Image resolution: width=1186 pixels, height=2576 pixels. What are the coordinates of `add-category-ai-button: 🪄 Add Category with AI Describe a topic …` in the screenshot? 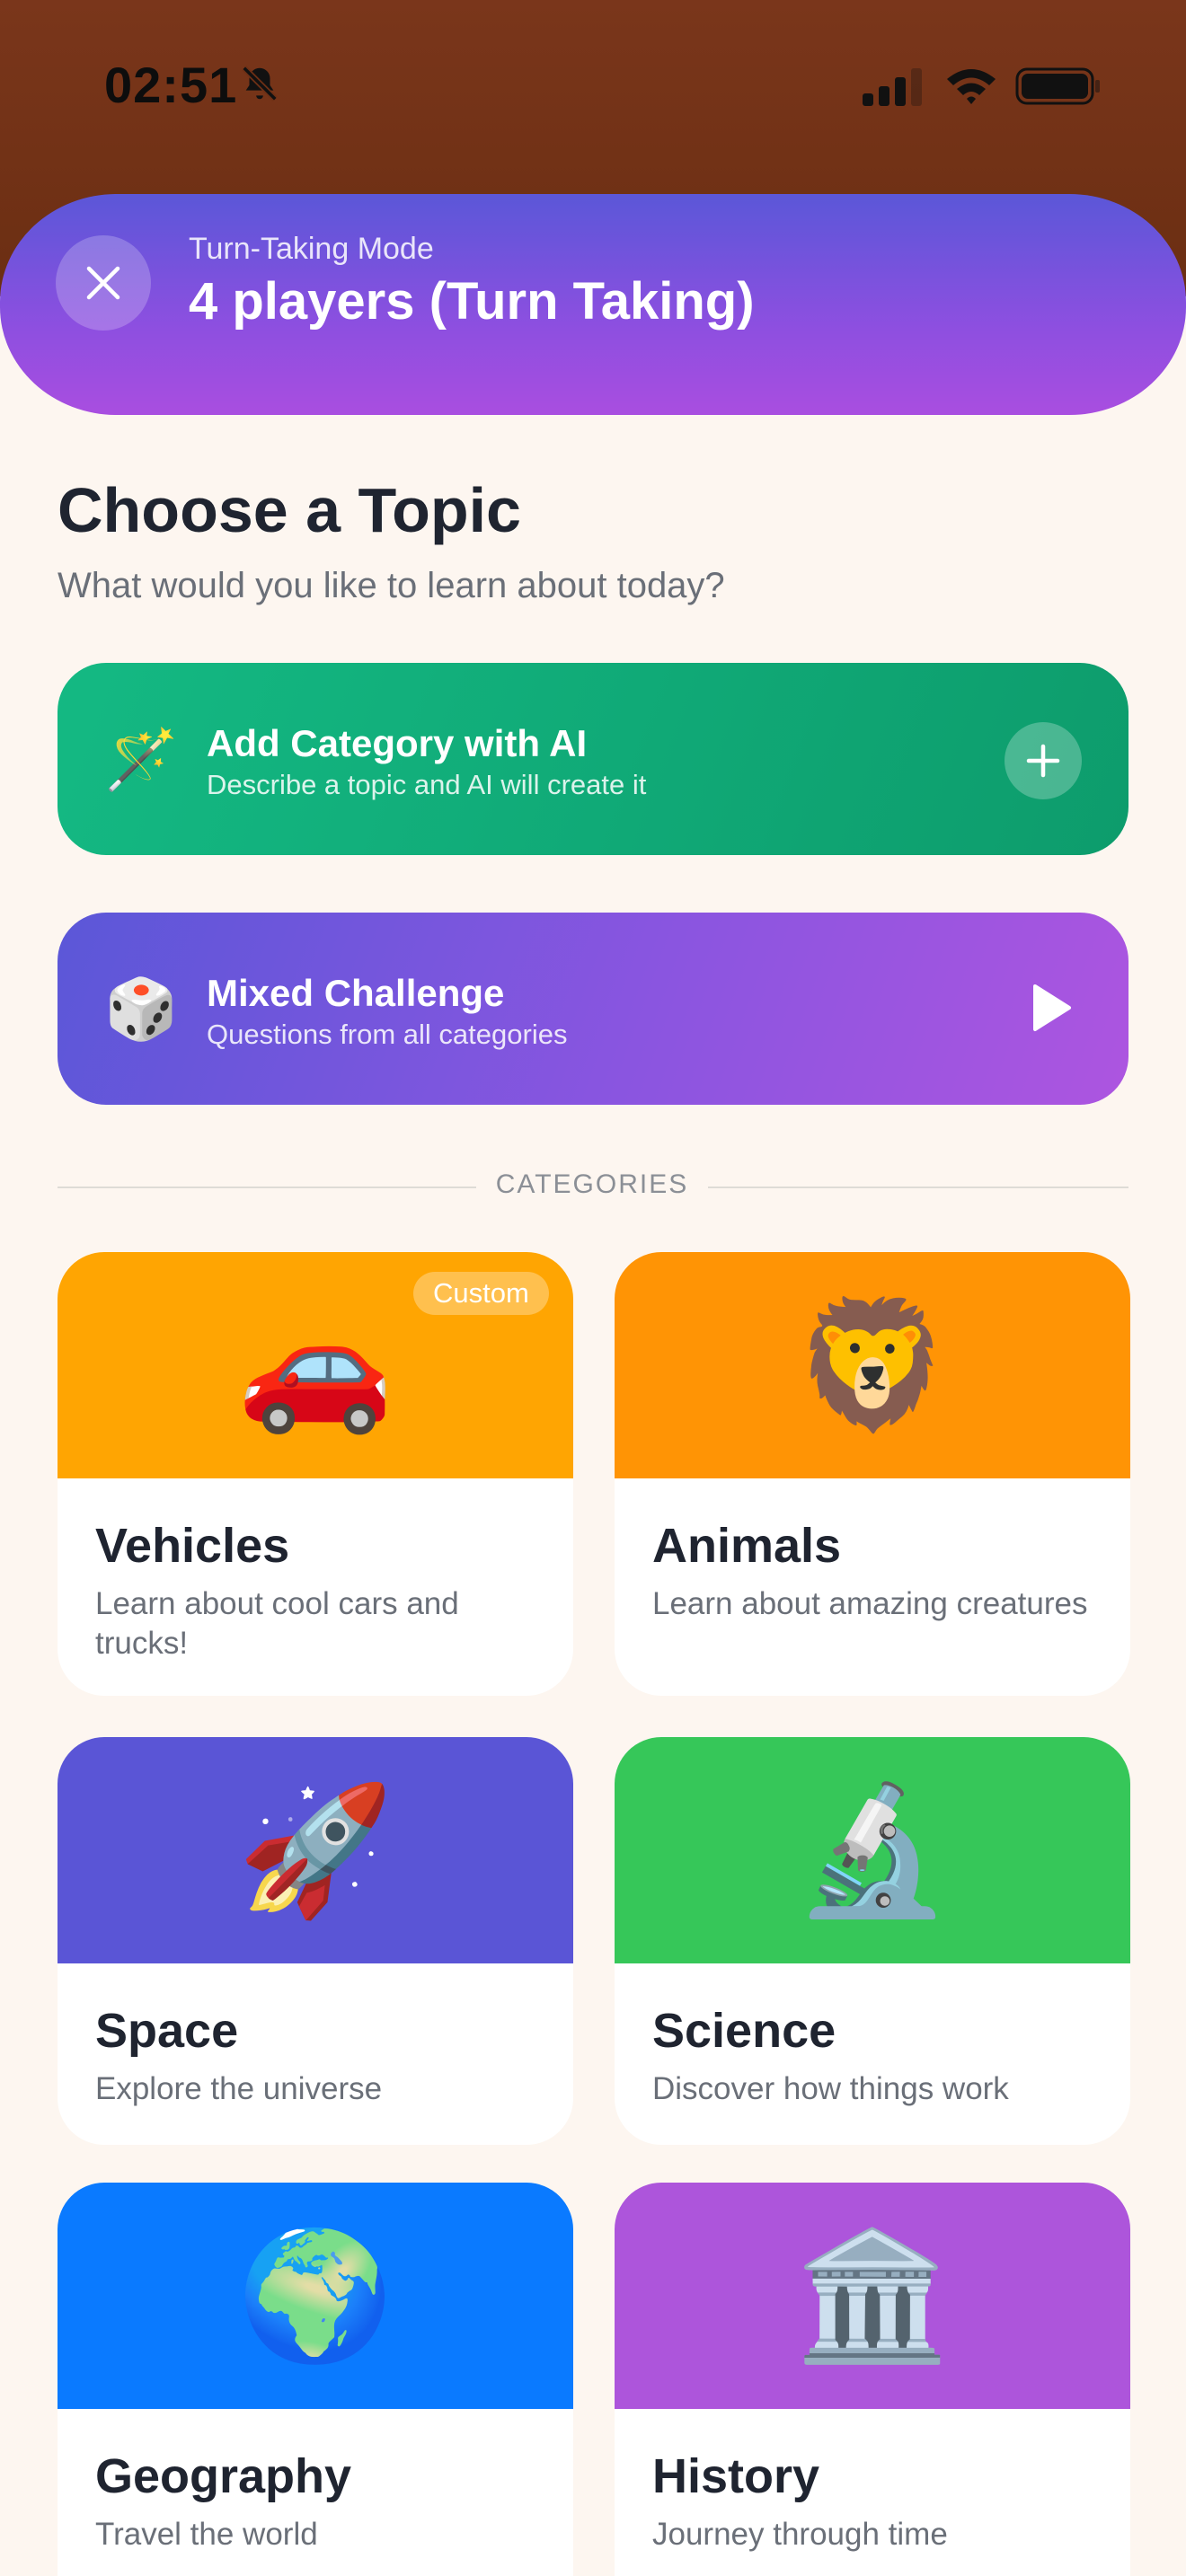 It's located at (593, 759).